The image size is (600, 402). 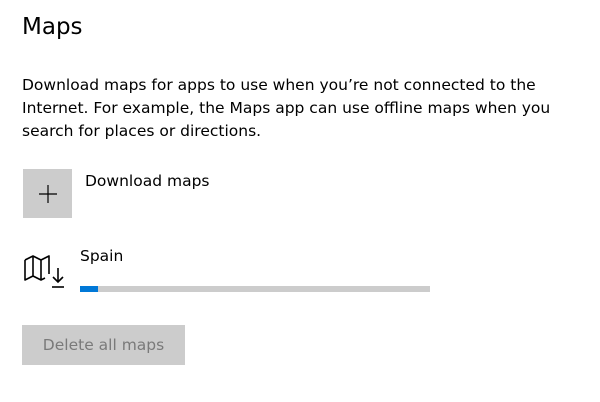 I want to click on download-maps-label: Download maps, so click(x=147, y=181).